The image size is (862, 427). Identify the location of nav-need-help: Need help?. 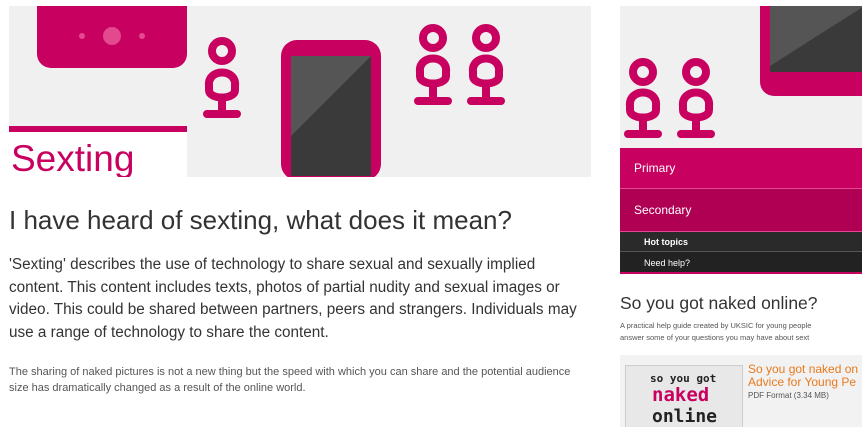
(741, 263).